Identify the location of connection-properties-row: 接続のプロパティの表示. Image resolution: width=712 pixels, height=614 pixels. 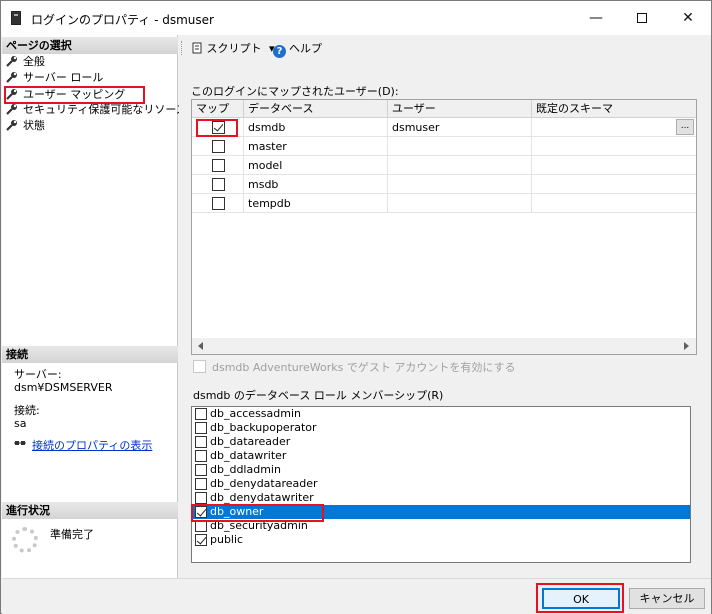
(83, 445).